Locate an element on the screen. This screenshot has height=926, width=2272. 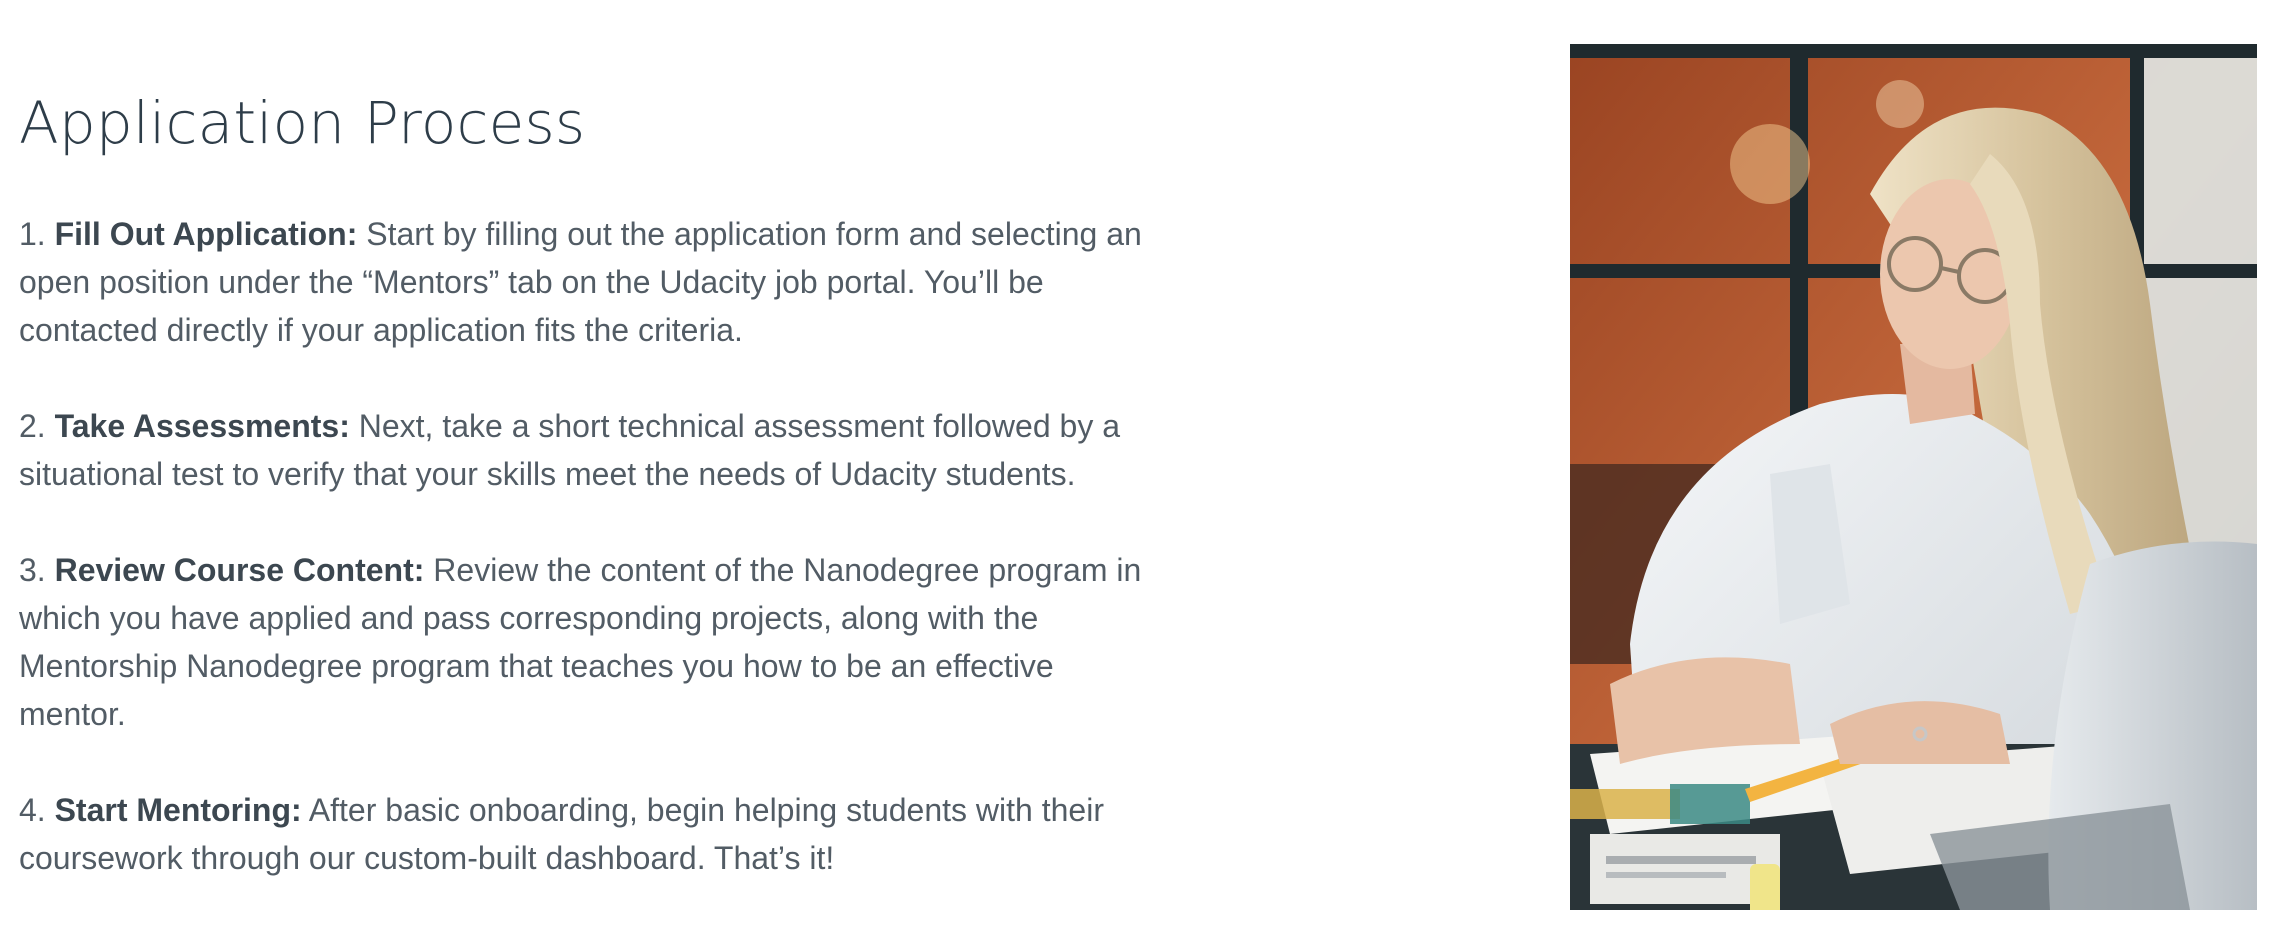
step-number: 4. is located at coordinates (32, 810).